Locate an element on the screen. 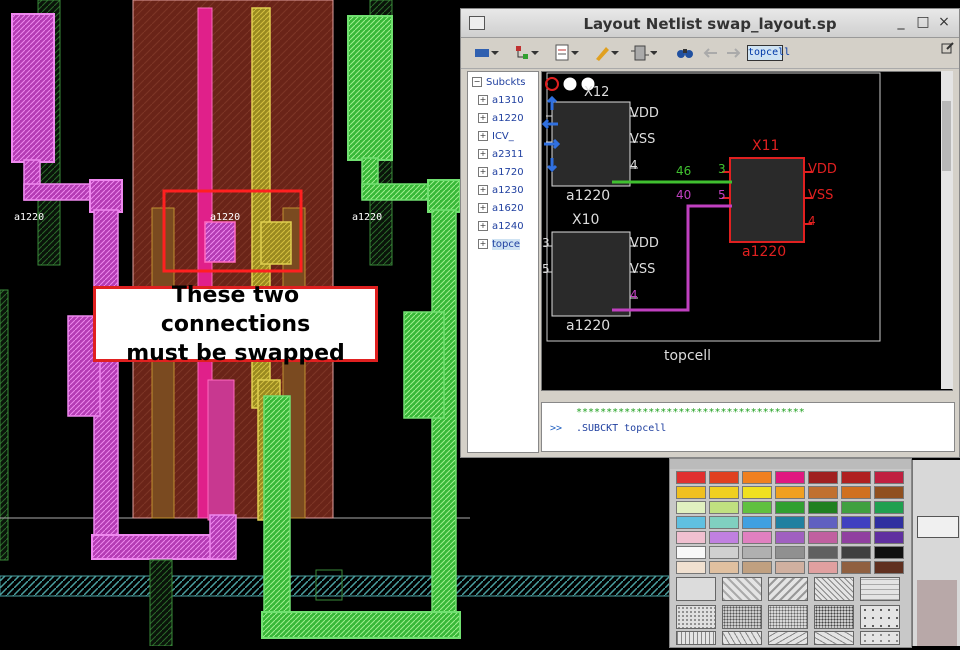 Image resolution: width=960 pixels, height=650 pixels. hierarchy-icon is located at coordinates (526, 53).